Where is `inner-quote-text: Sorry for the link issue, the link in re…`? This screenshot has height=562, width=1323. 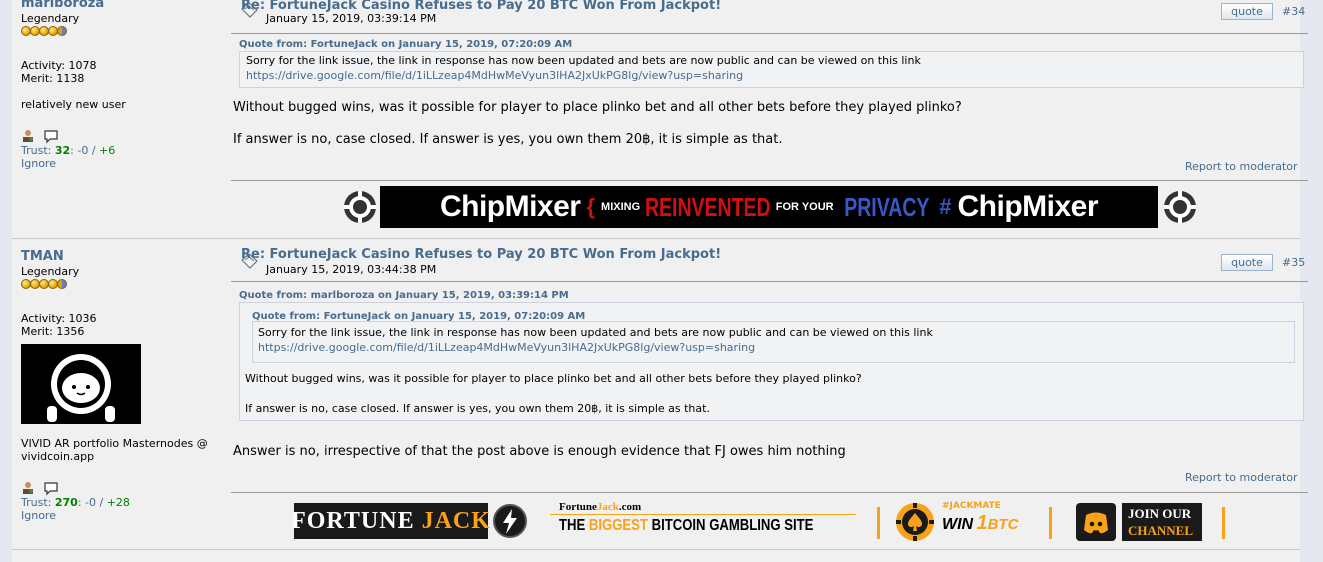
inner-quote-text: Sorry for the link issue, the link in re… is located at coordinates (595, 332).